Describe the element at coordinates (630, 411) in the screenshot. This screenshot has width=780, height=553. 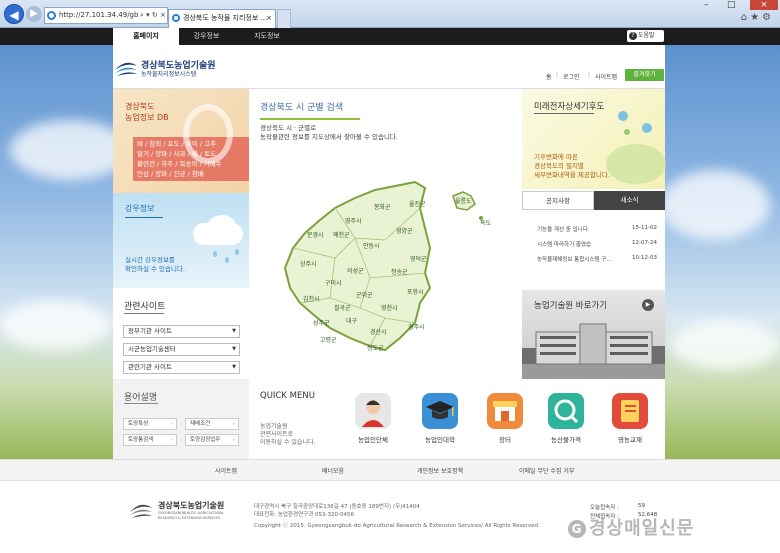
I see `book-icon` at that location.